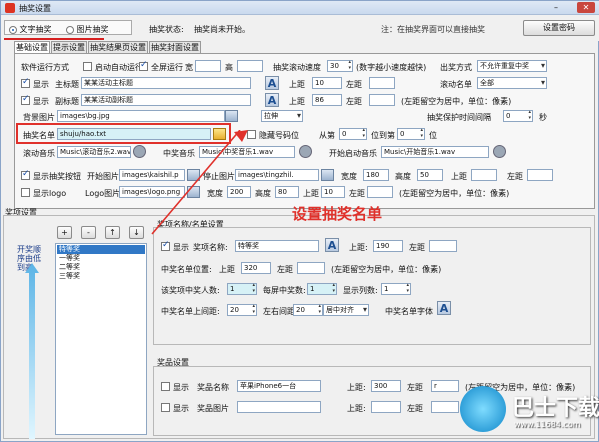 This screenshot has width=599, height=442. Describe the element at coordinates (376, 175) in the screenshot. I see `btn-w-input: 180` at that location.